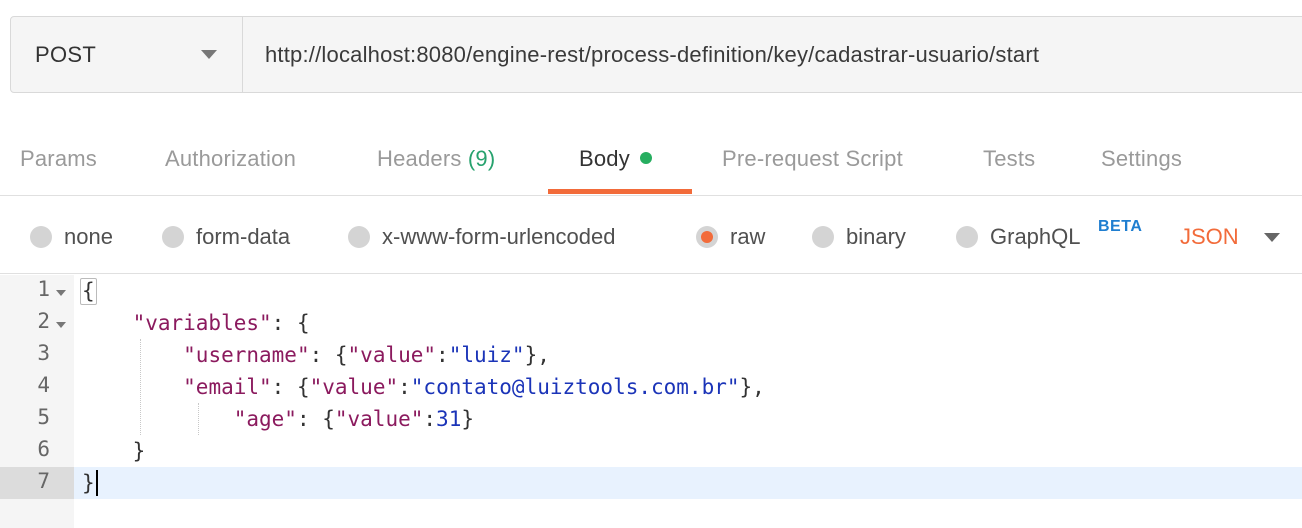 This screenshot has height=528, width=1302. Describe the element at coordinates (43, 449) in the screenshot. I see `line-number: 6` at that location.